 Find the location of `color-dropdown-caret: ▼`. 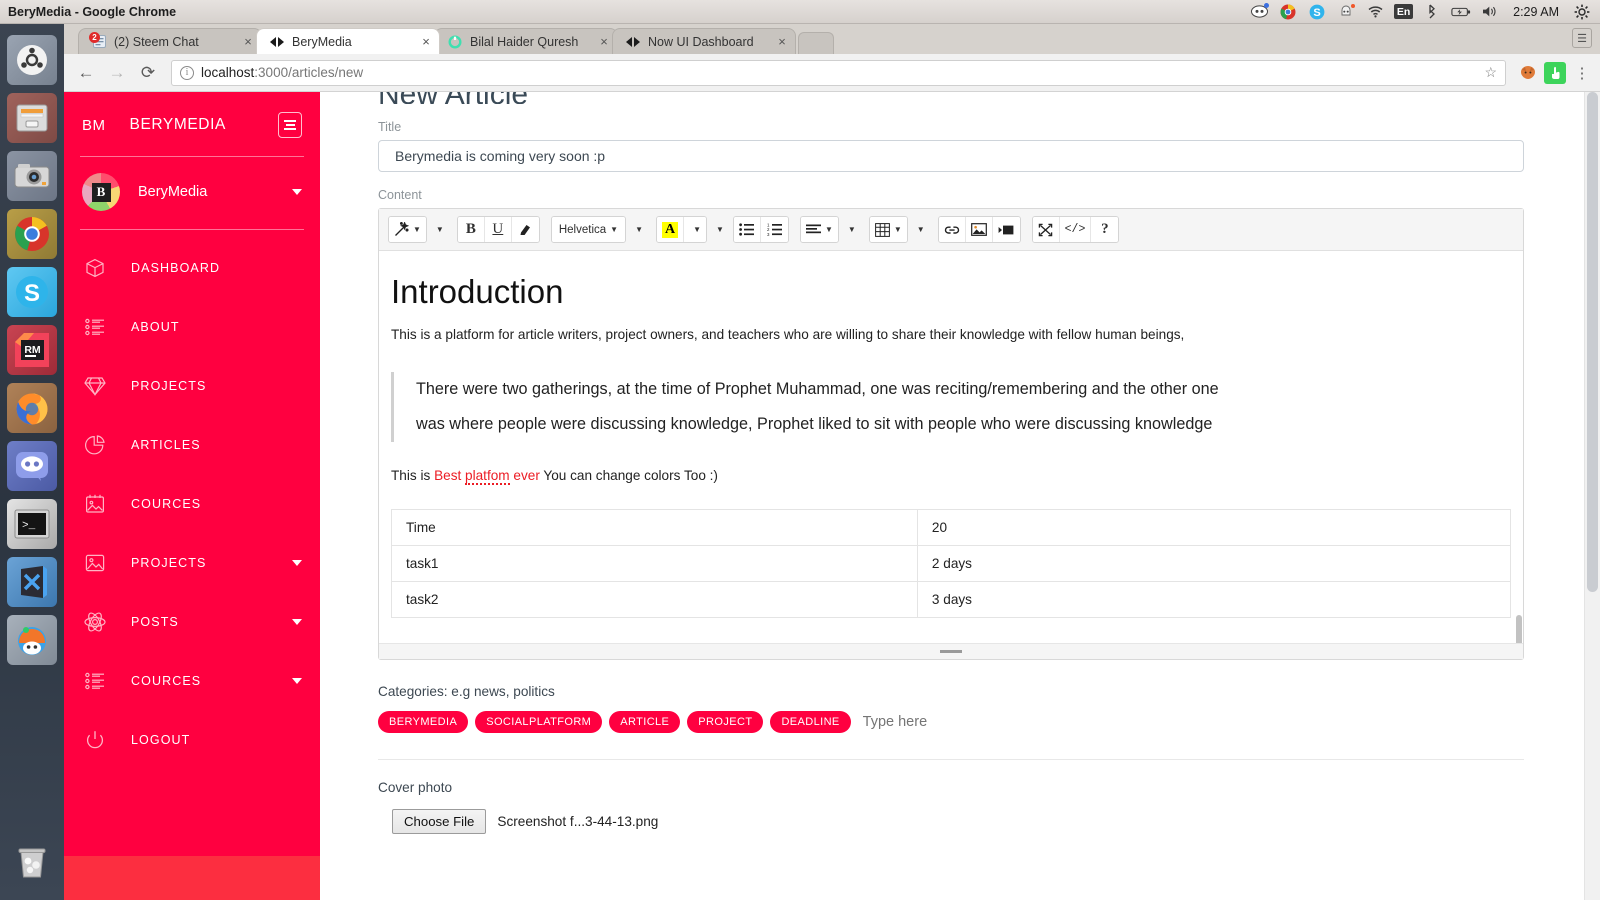

color-dropdown-caret: ▼ is located at coordinates (718, 229).